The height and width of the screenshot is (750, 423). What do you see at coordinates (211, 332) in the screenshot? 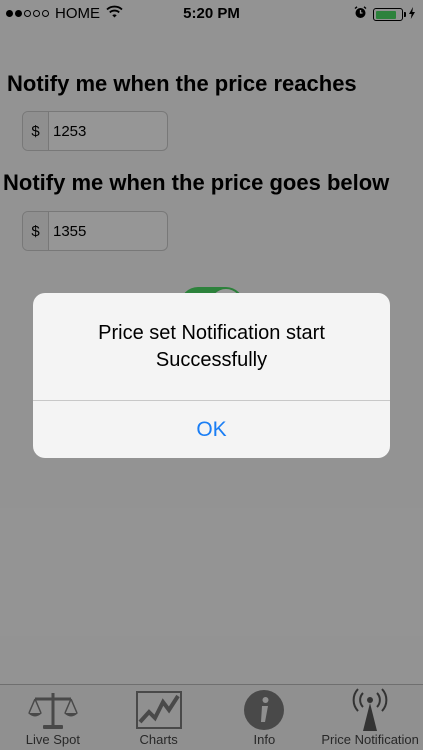
I see `alert-message-line1: Price set Notification start` at bounding box center [211, 332].